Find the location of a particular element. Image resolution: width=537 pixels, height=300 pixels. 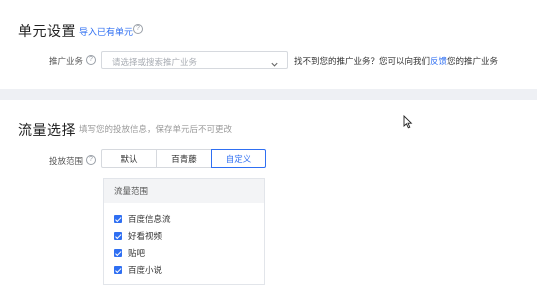

traffic-title: 流量选择 is located at coordinates (47, 130).